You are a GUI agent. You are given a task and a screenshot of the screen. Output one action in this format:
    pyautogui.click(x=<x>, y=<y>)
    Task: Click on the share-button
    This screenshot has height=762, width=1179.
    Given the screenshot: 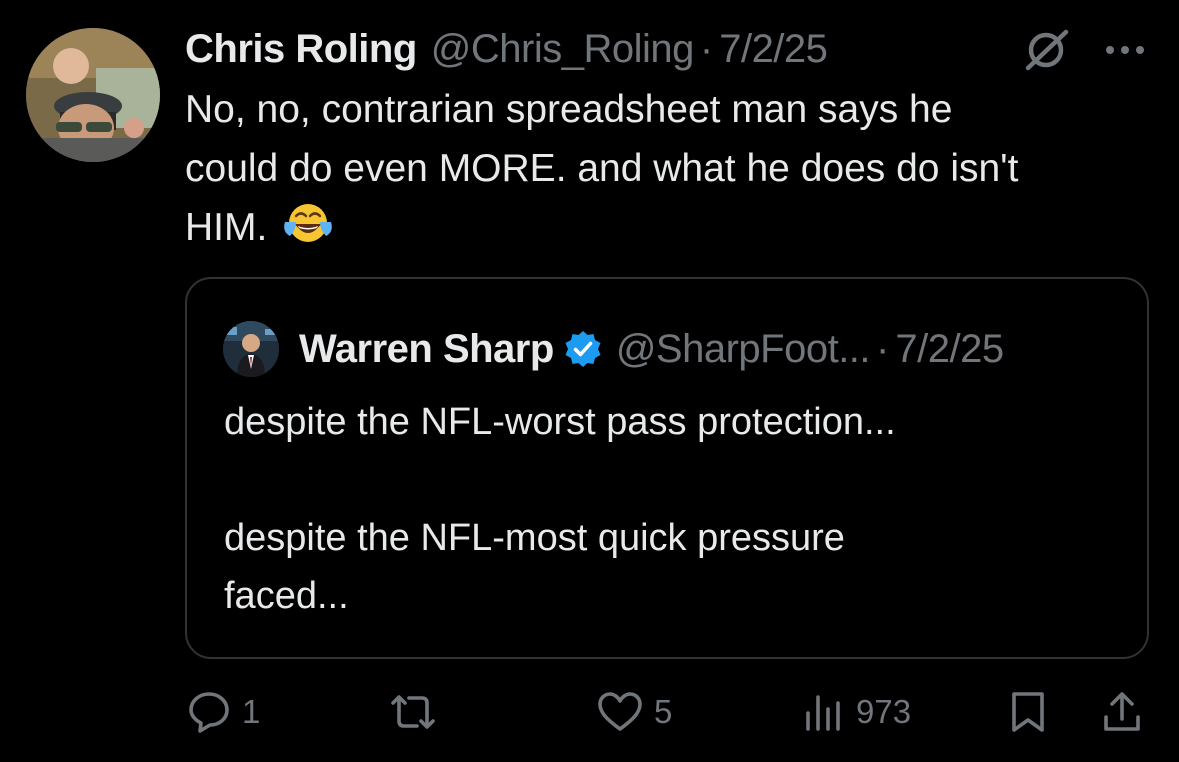 What is the action you would take?
    pyautogui.click(x=1122, y=712)
    